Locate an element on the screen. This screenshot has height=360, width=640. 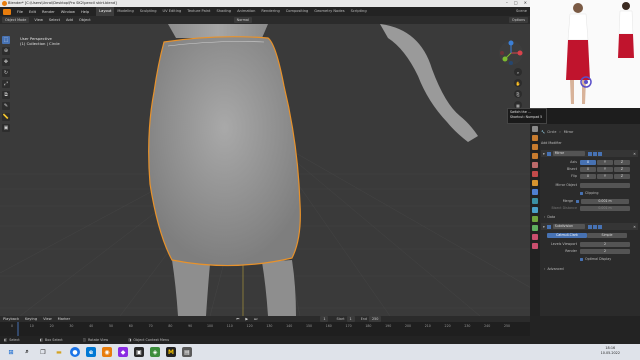
pan-hand-icon: ✋ is located at coordinates (518, 83).